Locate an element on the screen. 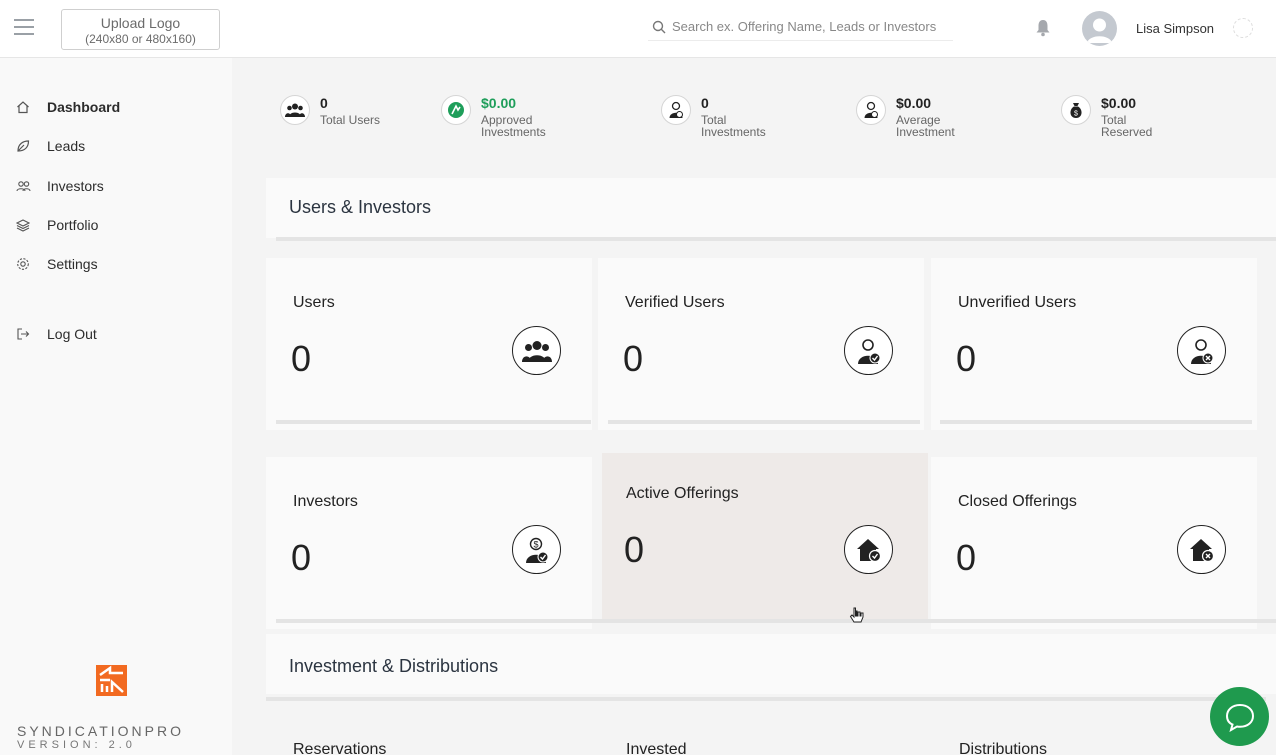 Image resolution: width=1276 pixels, height=755 pixels. stat-approved-investments: $0.00 Approved Investments is located at coordinates (501, 116).